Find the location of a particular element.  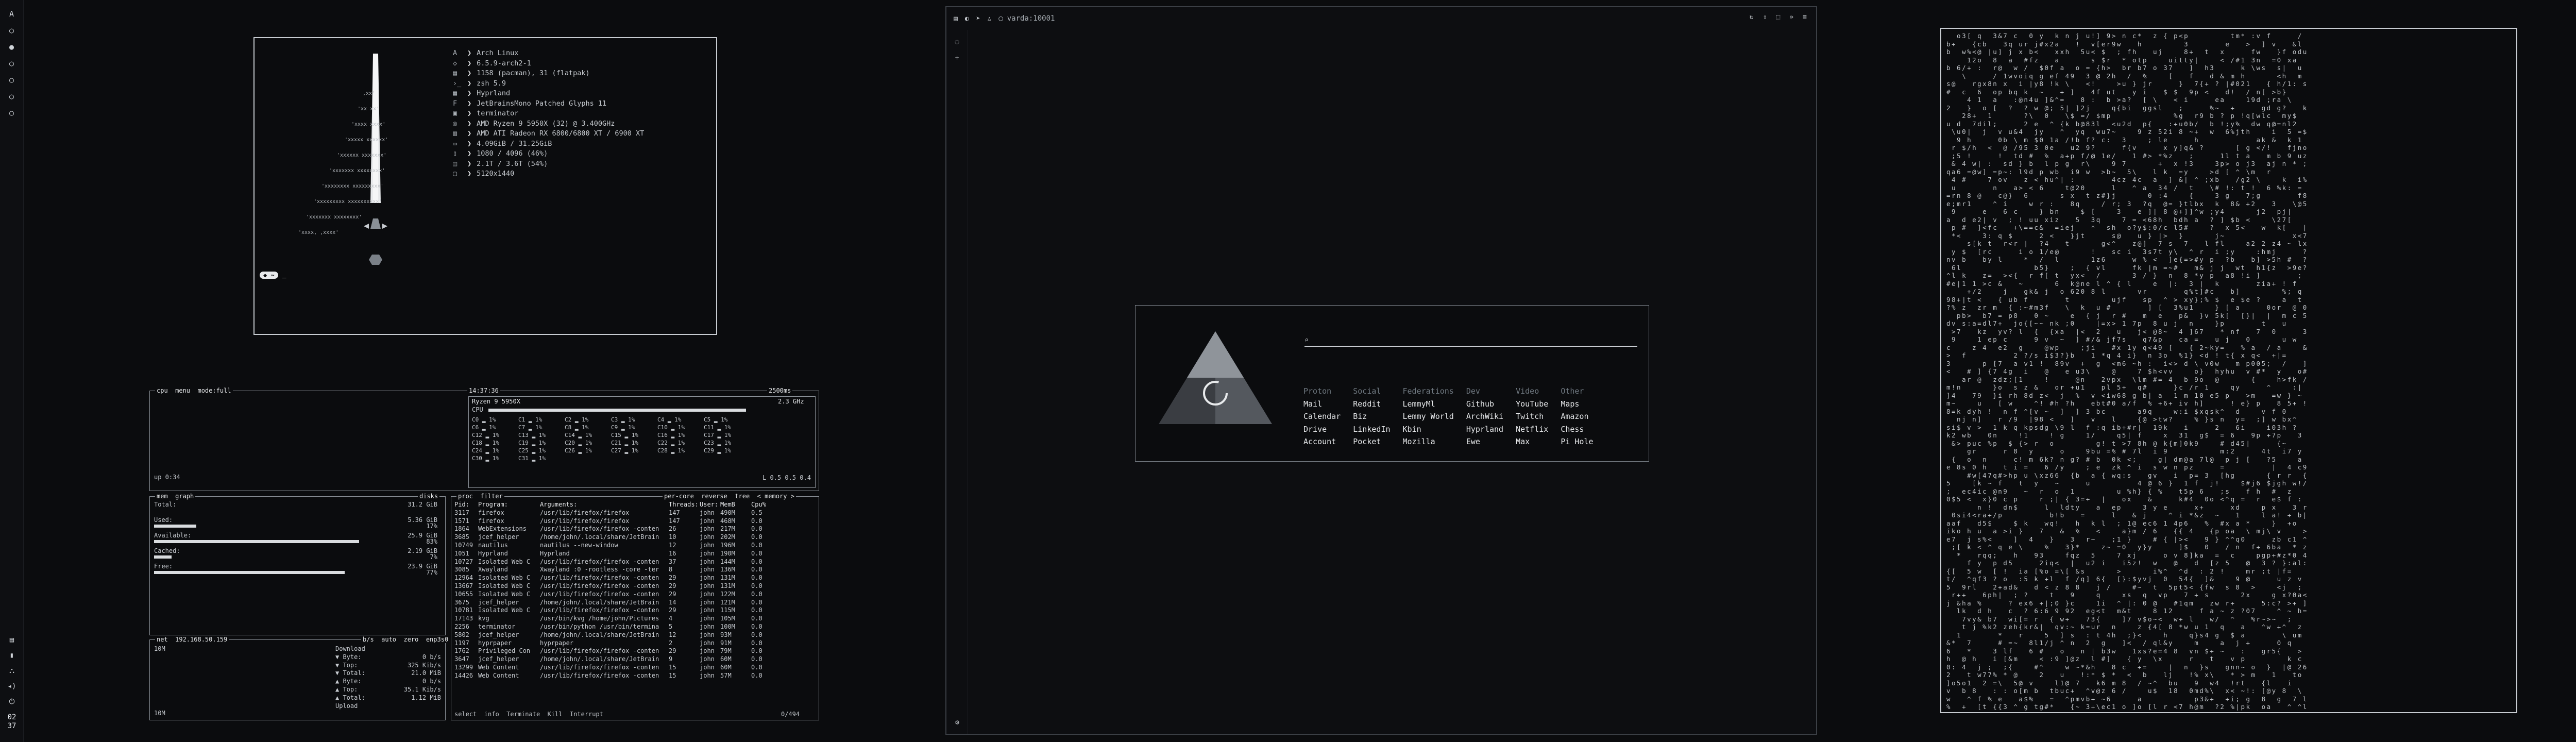

sidebar-icon: ▤ is located at coordinates (956, 19).